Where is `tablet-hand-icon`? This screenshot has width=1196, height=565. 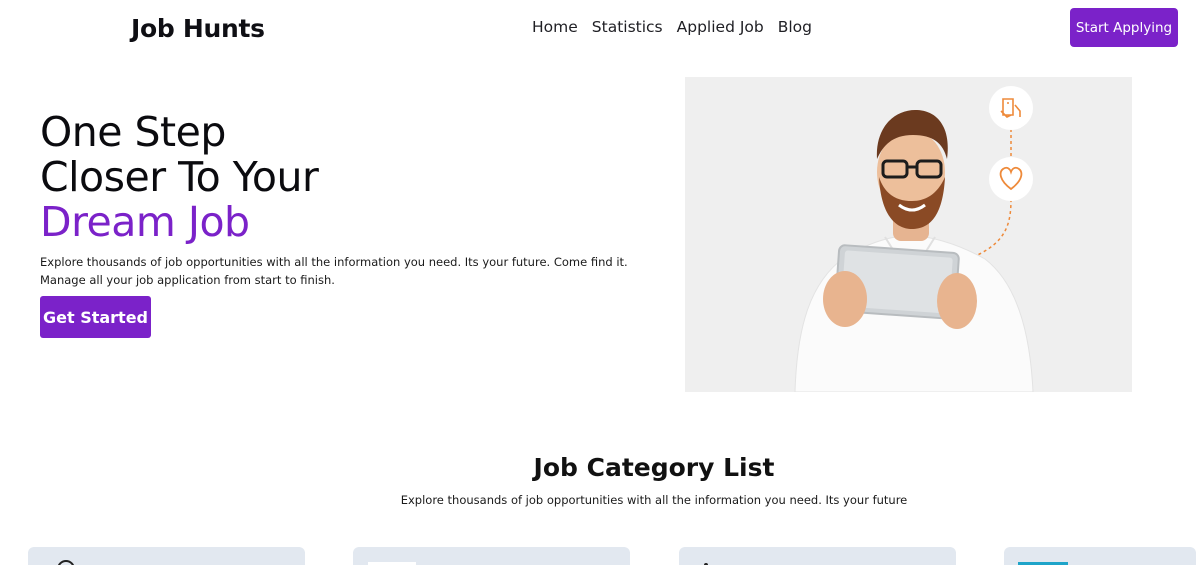 tablet-hand-icon is located at coordinates (1011, 108).